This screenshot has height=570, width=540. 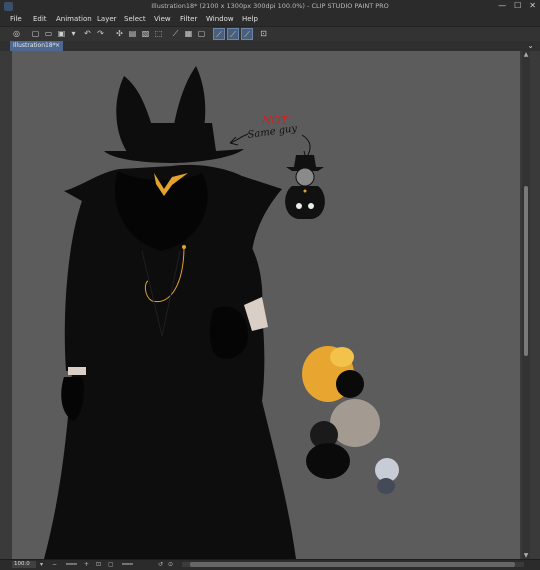 I want to click on zoom-field: 100.0, so click(x=24, y=564).